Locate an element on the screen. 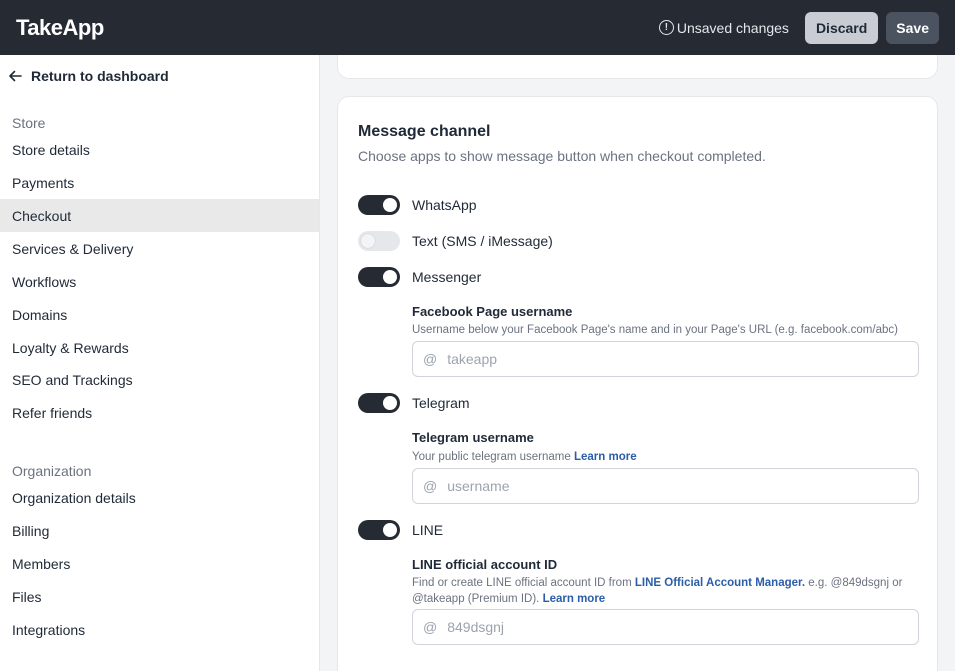 The height and width of the screenshot is (671, 955). sidebar-item-domains: Domains is located at coordinates (159, 314).